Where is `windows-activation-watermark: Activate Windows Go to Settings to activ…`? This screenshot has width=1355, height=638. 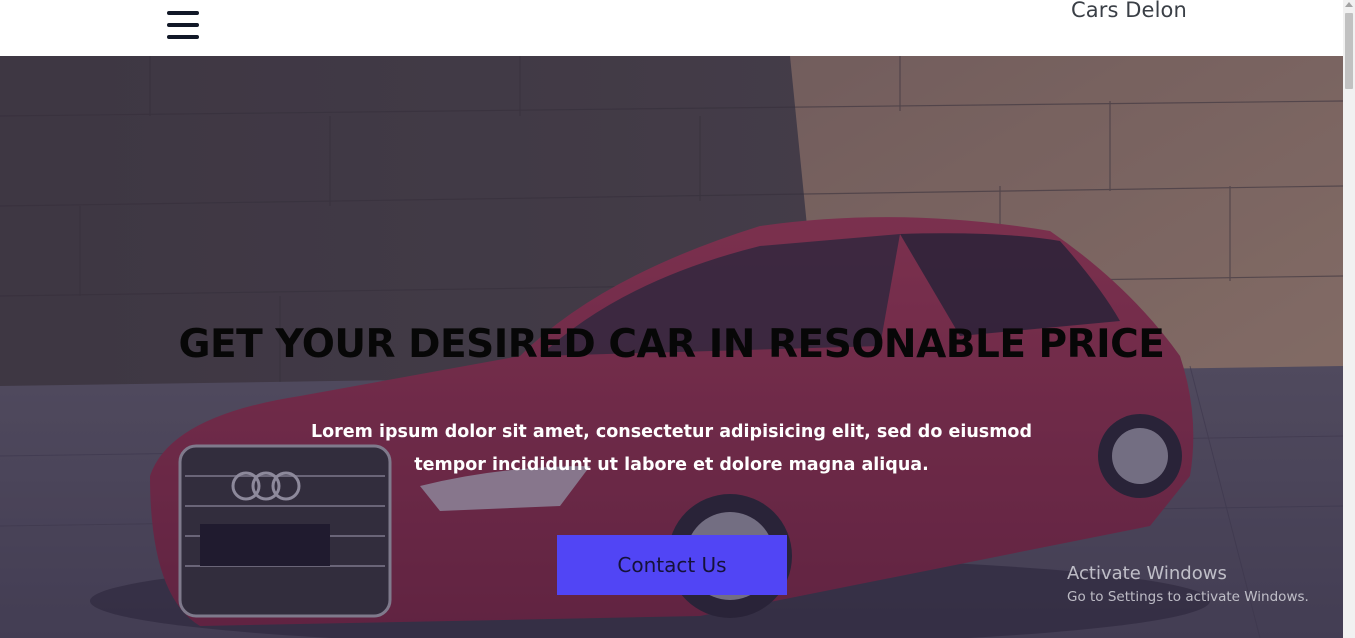 windows-activation-watermark: Activate Windows Go to Settings to activ… is located at coordinates (1188, 584).